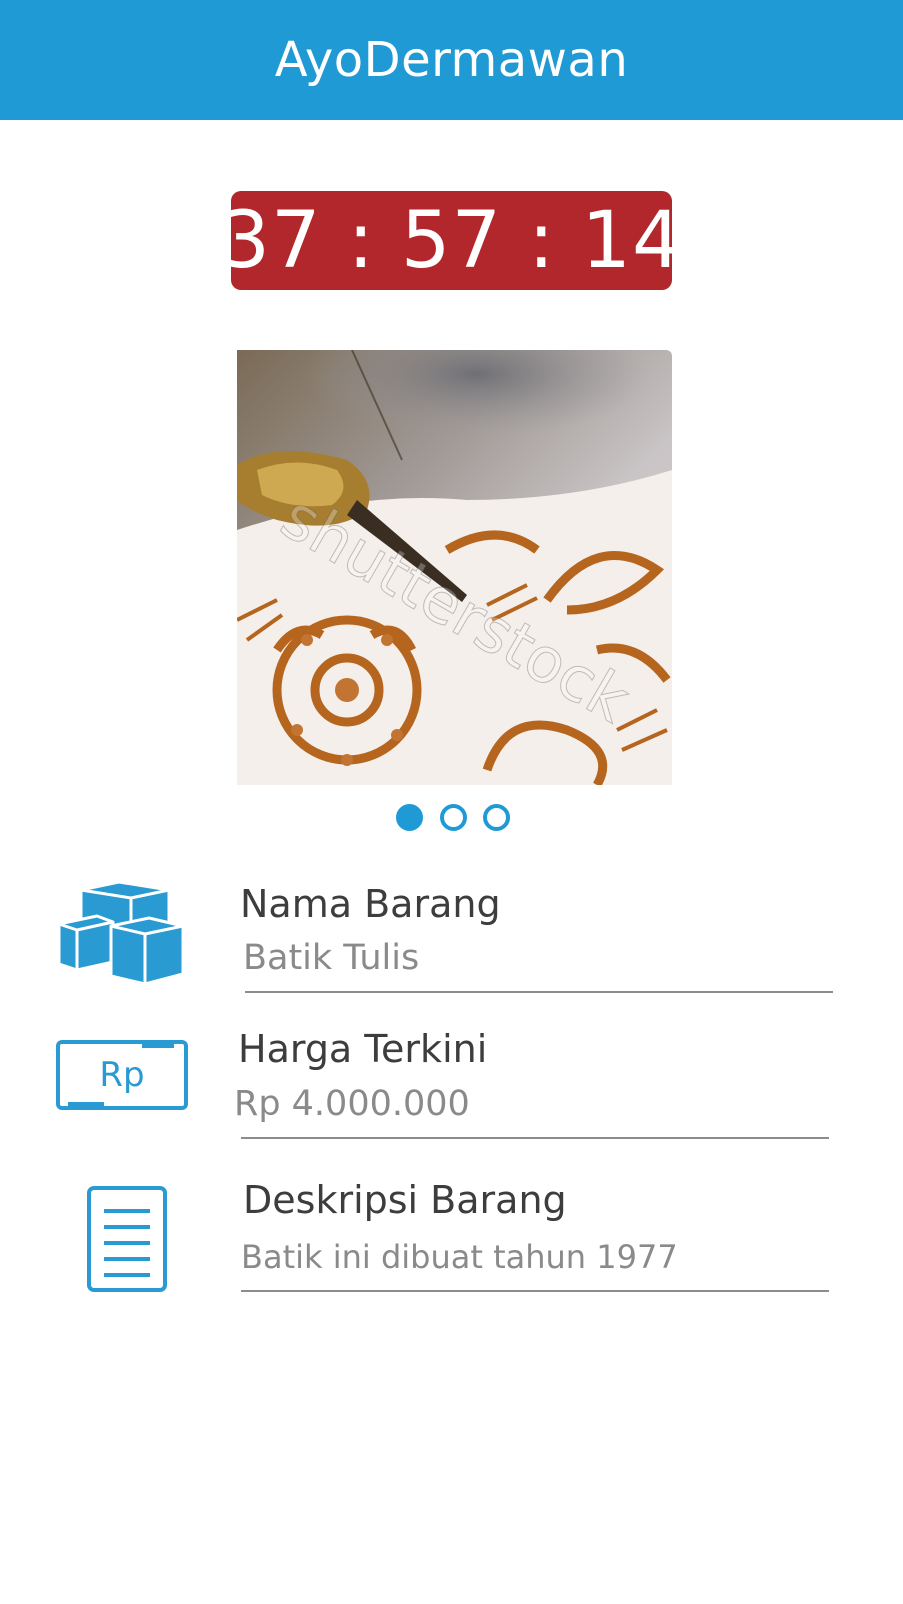 This screenshot has width=903, height=1604. I want to click on batik-tulis-photo: shutterstock, so click(454, 567).